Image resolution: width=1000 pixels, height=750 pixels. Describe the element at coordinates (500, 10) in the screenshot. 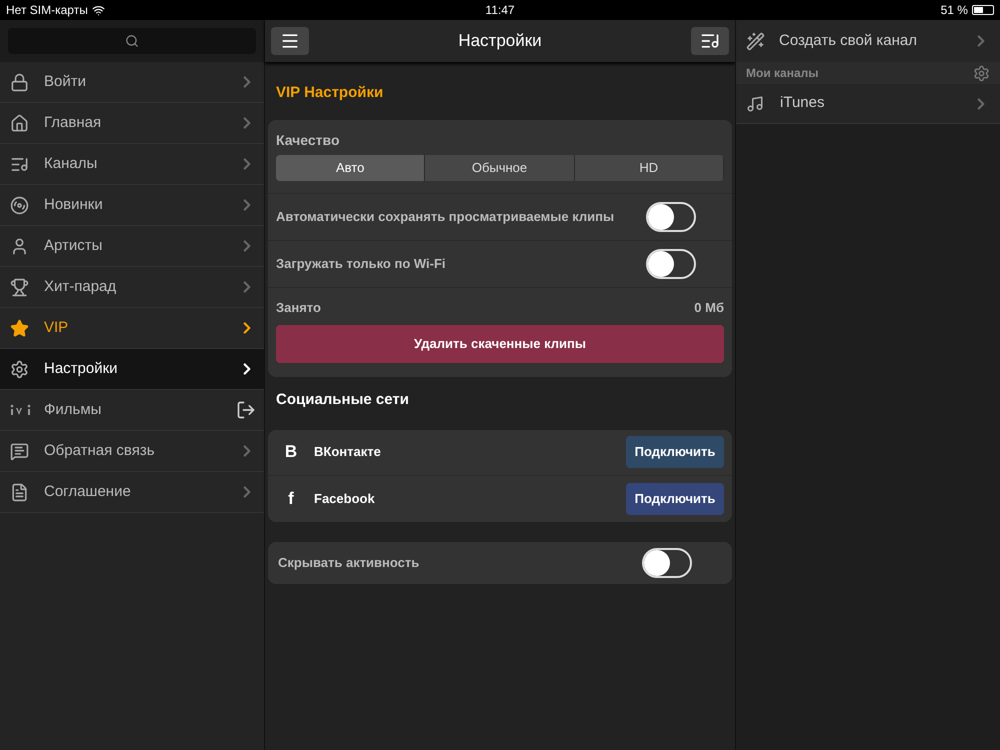

I see `clock-text: 11:47` at that location.